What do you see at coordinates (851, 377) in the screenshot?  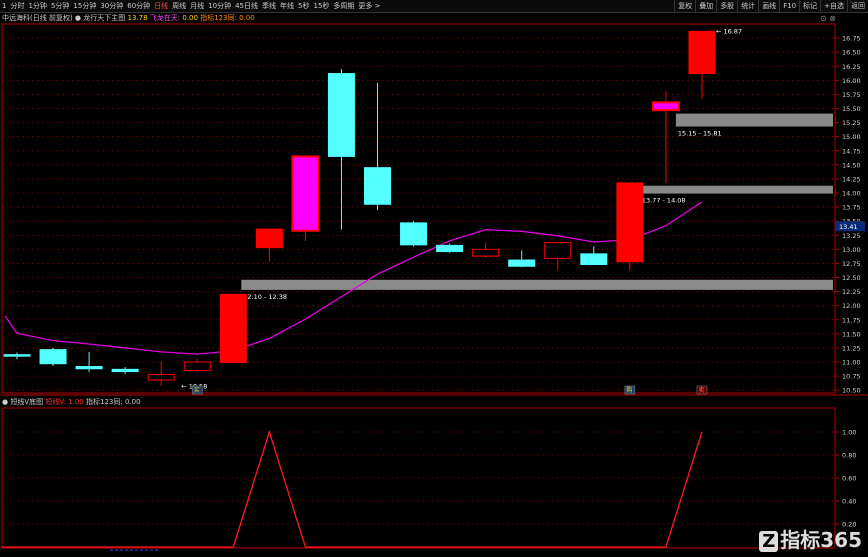 I see `y-tick-label: 10.75` at bounding box center [851, 377].